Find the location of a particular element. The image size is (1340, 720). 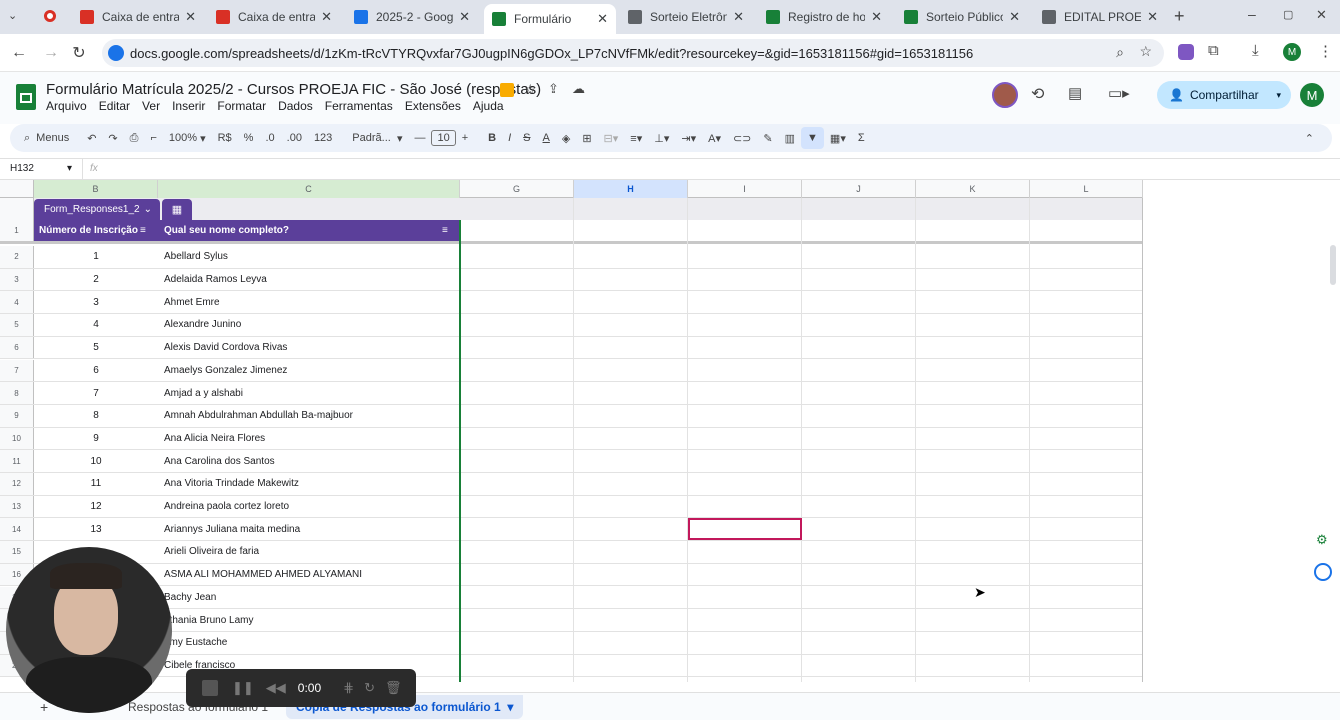

row-number: 3 is located at coordinates (17, 279).